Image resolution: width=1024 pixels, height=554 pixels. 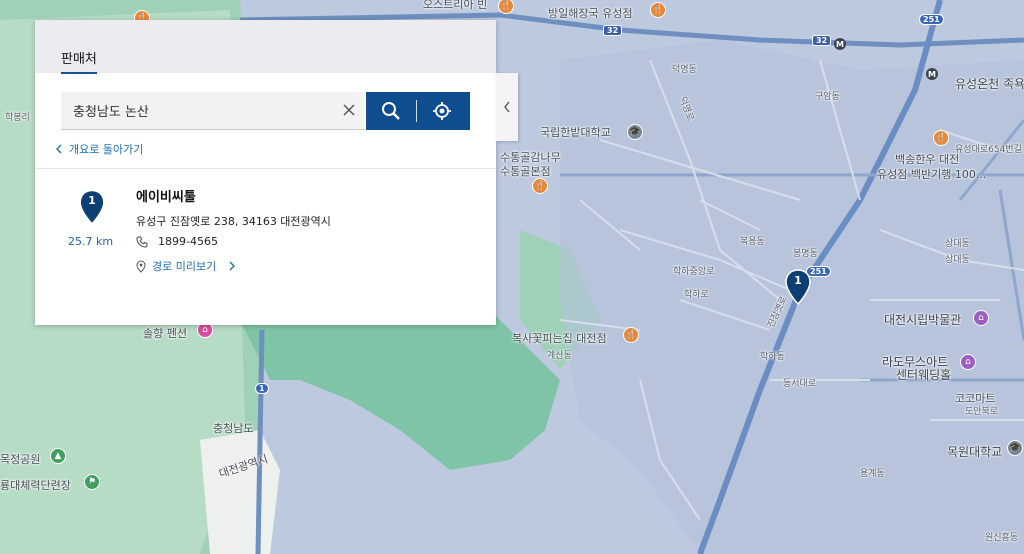 What do you see at coordinates (559, 338) in the screenshot?
I see `map-label: 복사꽃피는집 대전점` at bounding box center [559, 338].